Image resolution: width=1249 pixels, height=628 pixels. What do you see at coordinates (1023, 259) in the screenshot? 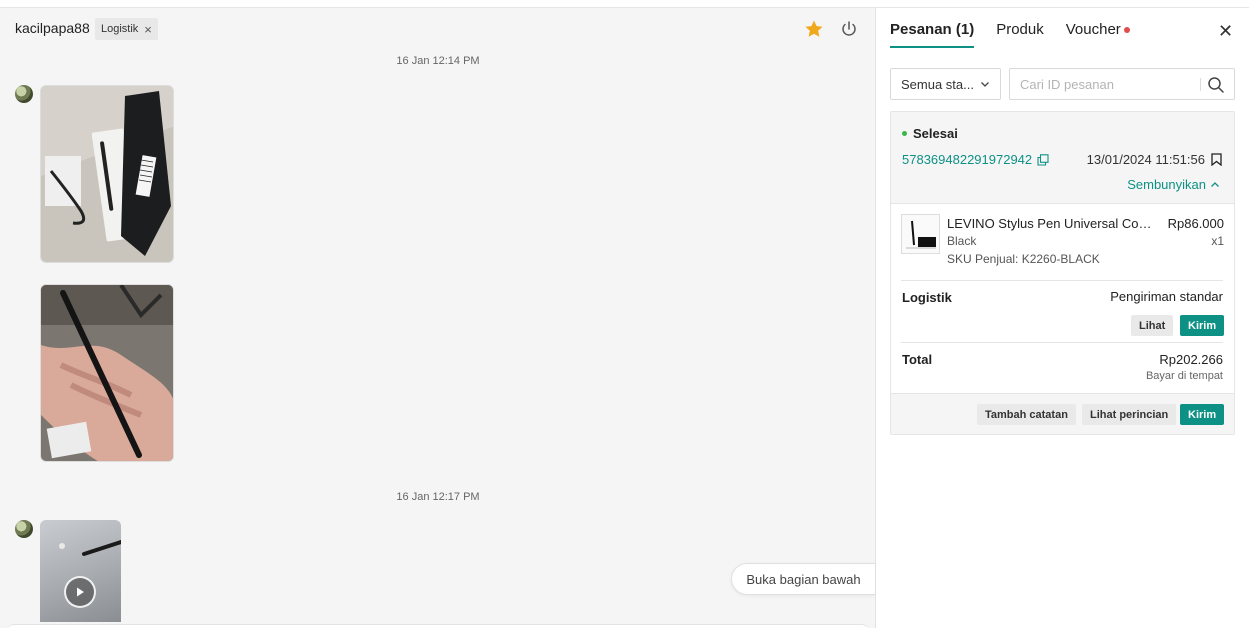
I see `product-sku: SKU Penjual: K2260-BLACK` at bounding box center [1023, 259].